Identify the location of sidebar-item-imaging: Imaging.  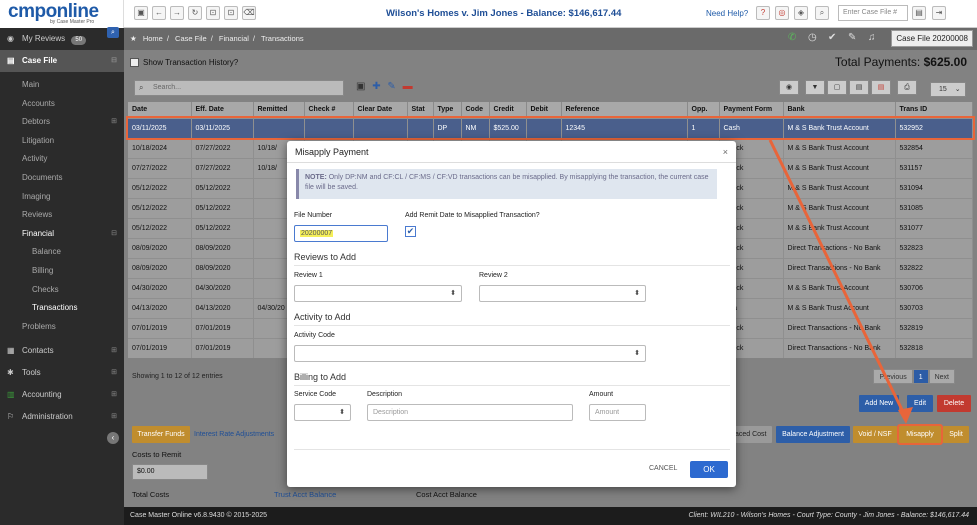
(62, 197).